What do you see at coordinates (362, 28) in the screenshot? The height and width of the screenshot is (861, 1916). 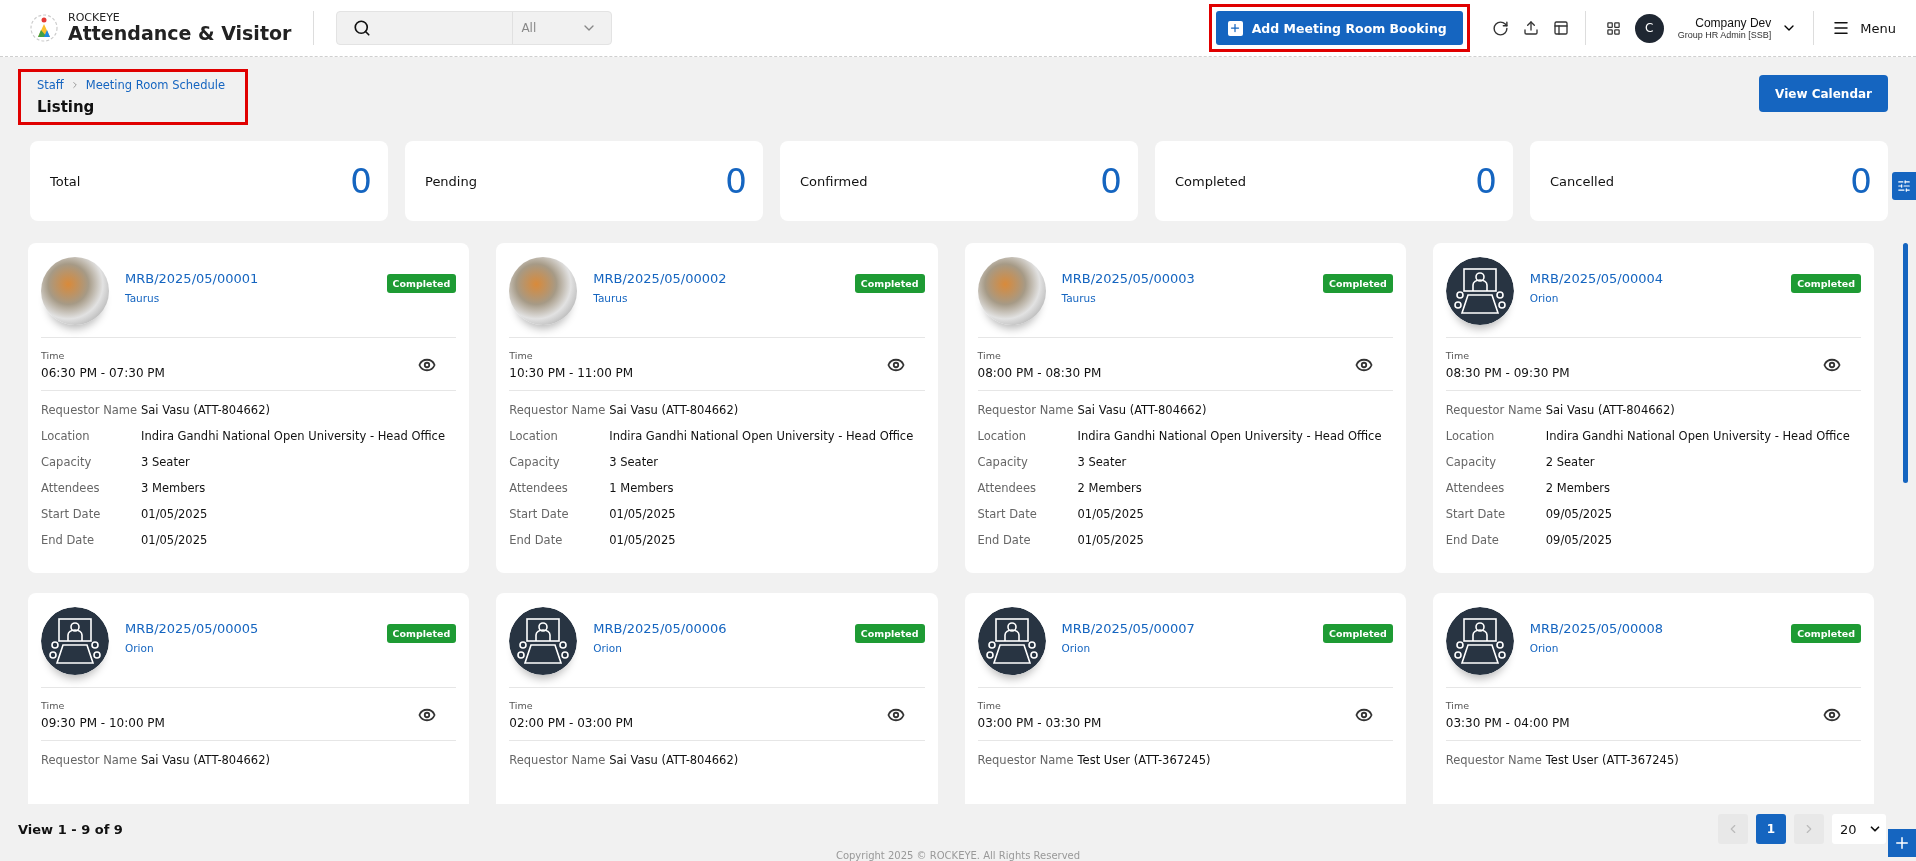 I see `search-icon` at bounding box center [362, 28].